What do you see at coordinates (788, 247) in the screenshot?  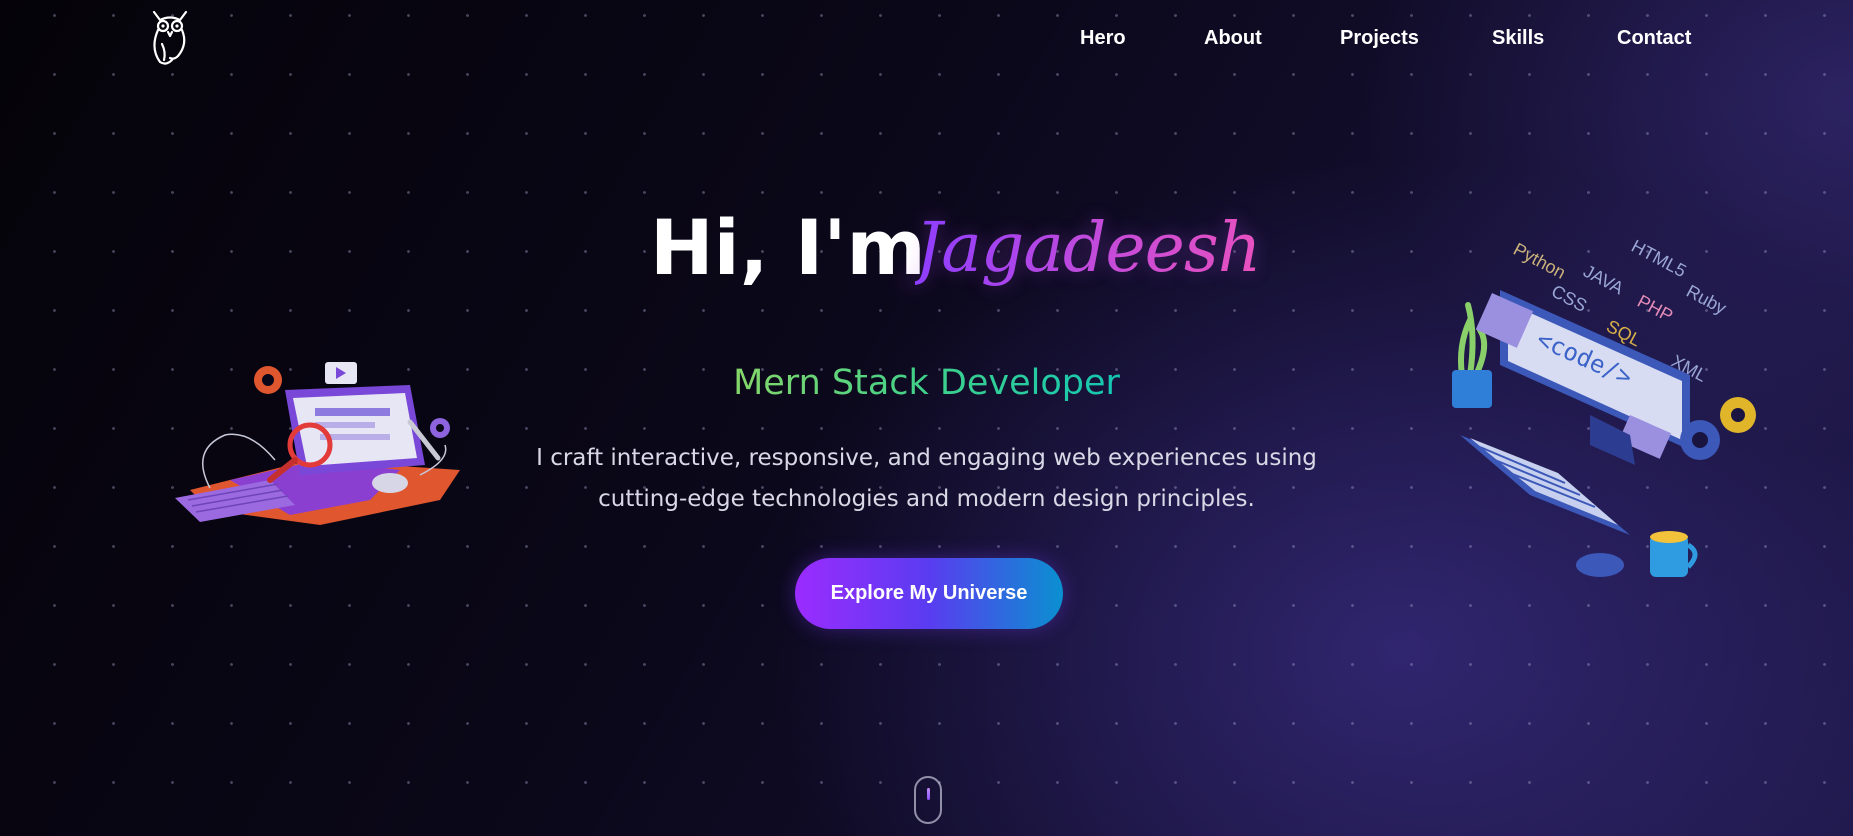 I see `hero-greeting: Hi, I'm` at bounding box center [788, 247].